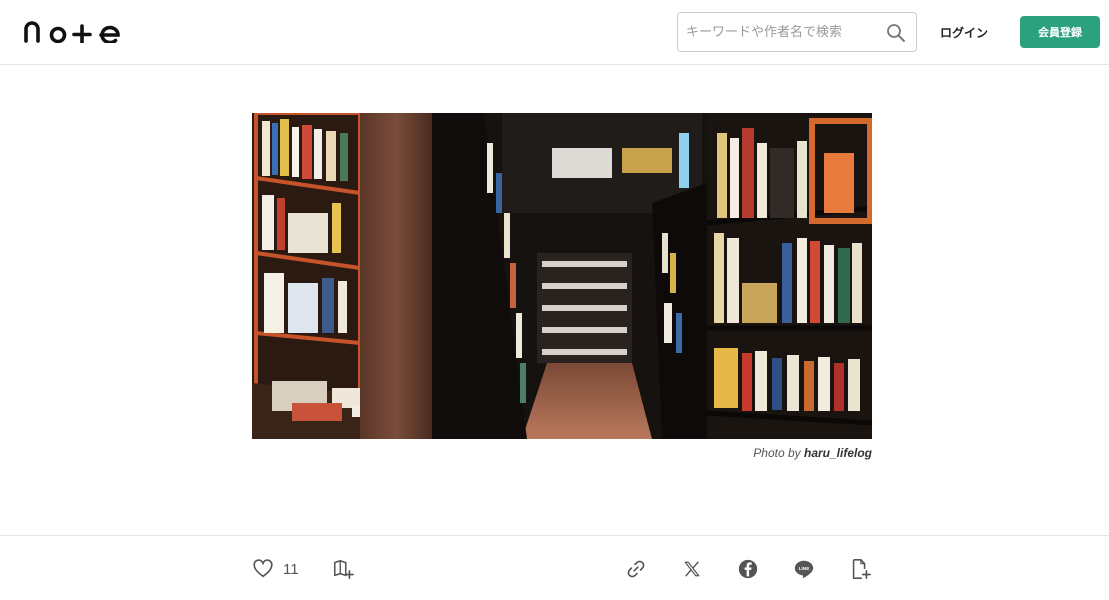 This screenshot has width=1109, height=600. What do you see at coordinates (896, 33) in the screenshot?
I see `search-icon` at bounding box center [896, 33].